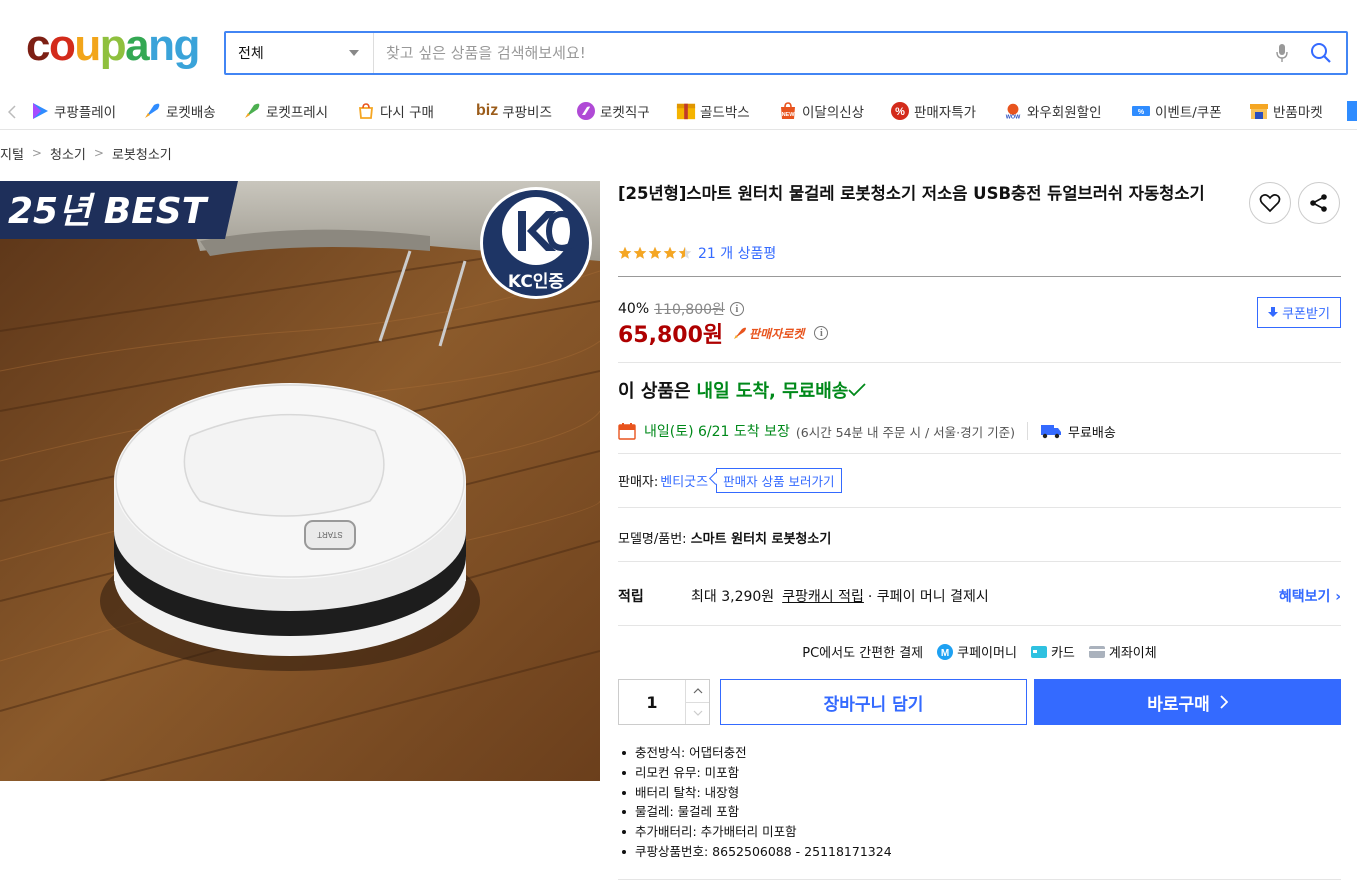 Image resolution: width=1357 pixels, height=886 pixels. Describe the element at coordinates (979, 651) in the screenshot. I see `payment-methods-row: PC에서도 간편한 결제 M 쿠페이머니 카드 계좌이체` at that location.